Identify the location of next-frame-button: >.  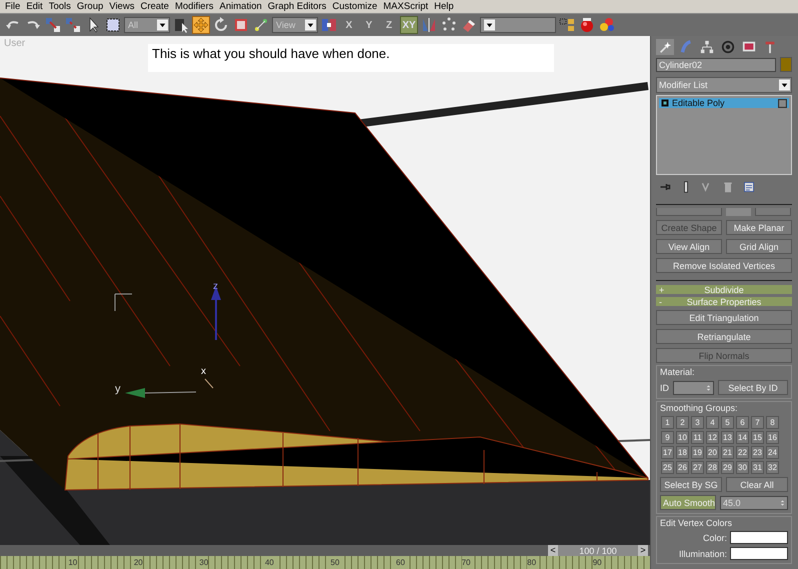
(643, 550).